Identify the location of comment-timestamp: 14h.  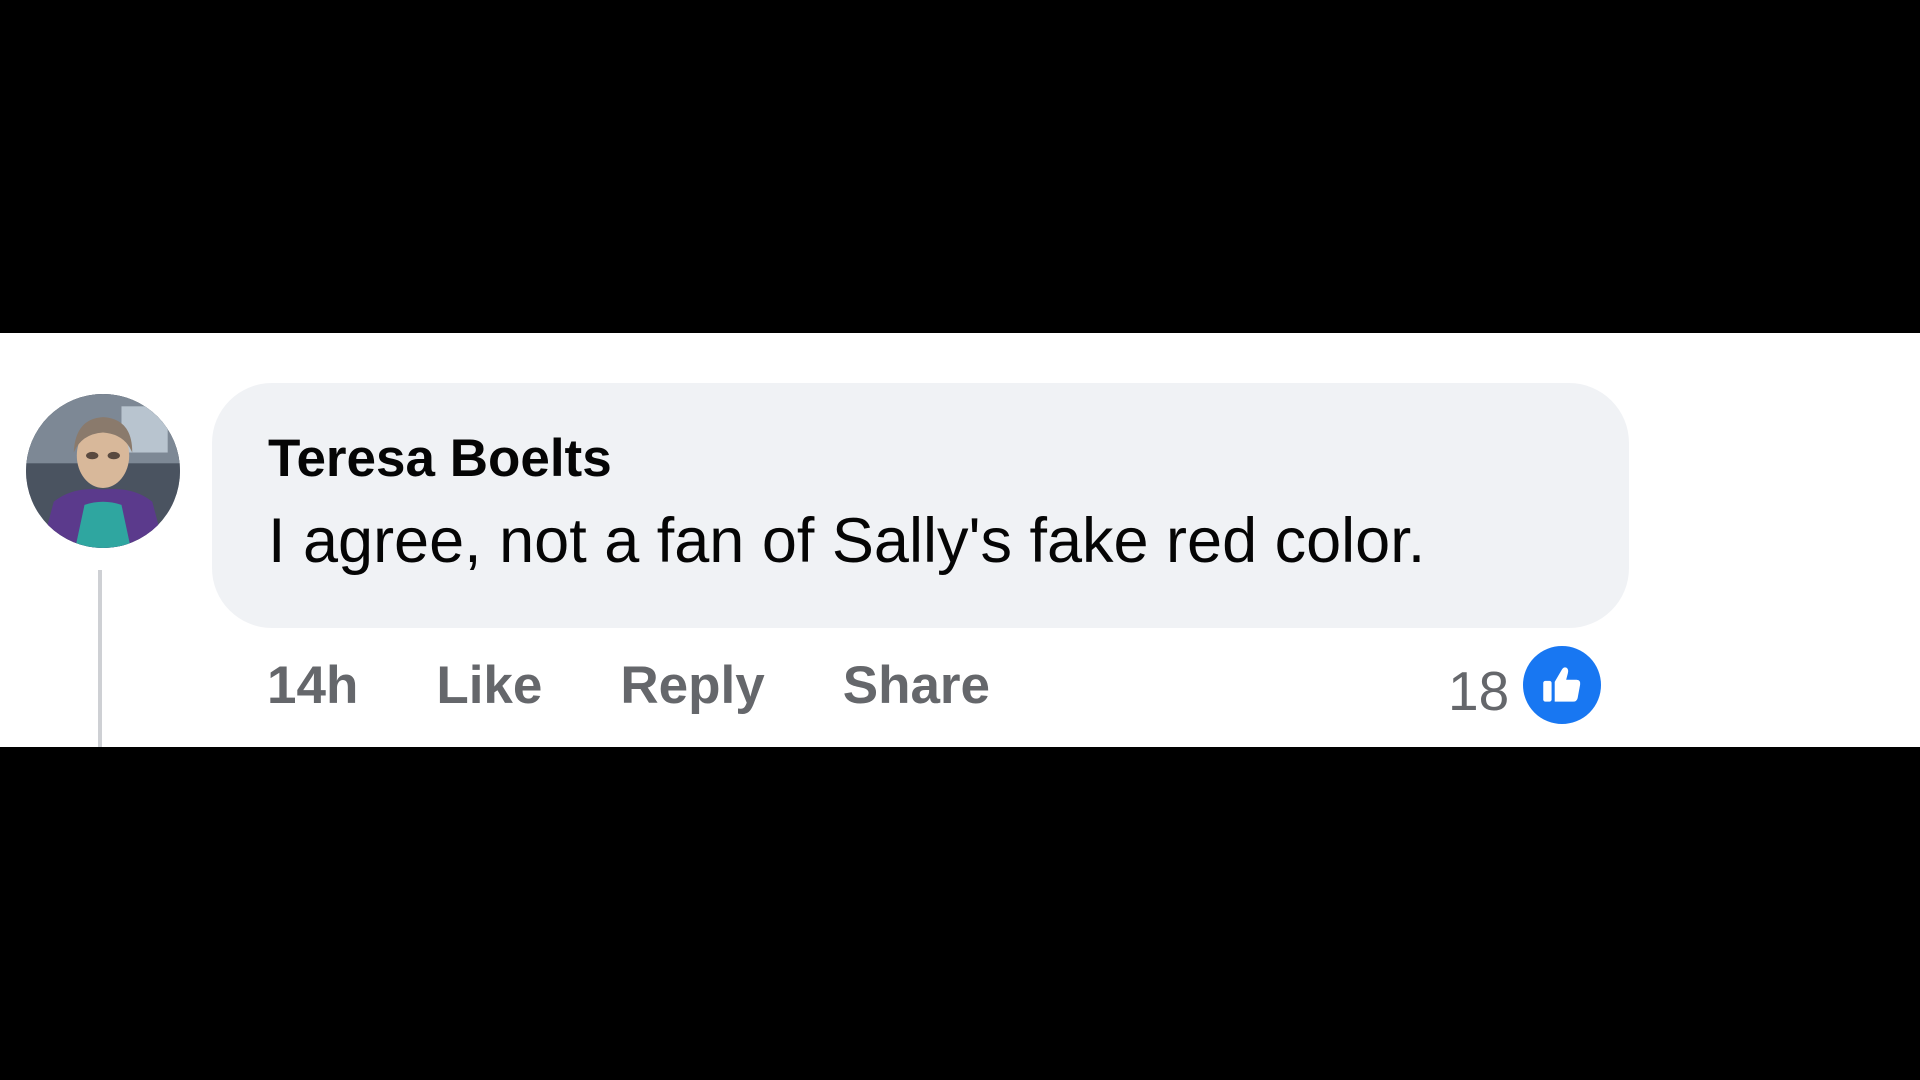
(312, 685).